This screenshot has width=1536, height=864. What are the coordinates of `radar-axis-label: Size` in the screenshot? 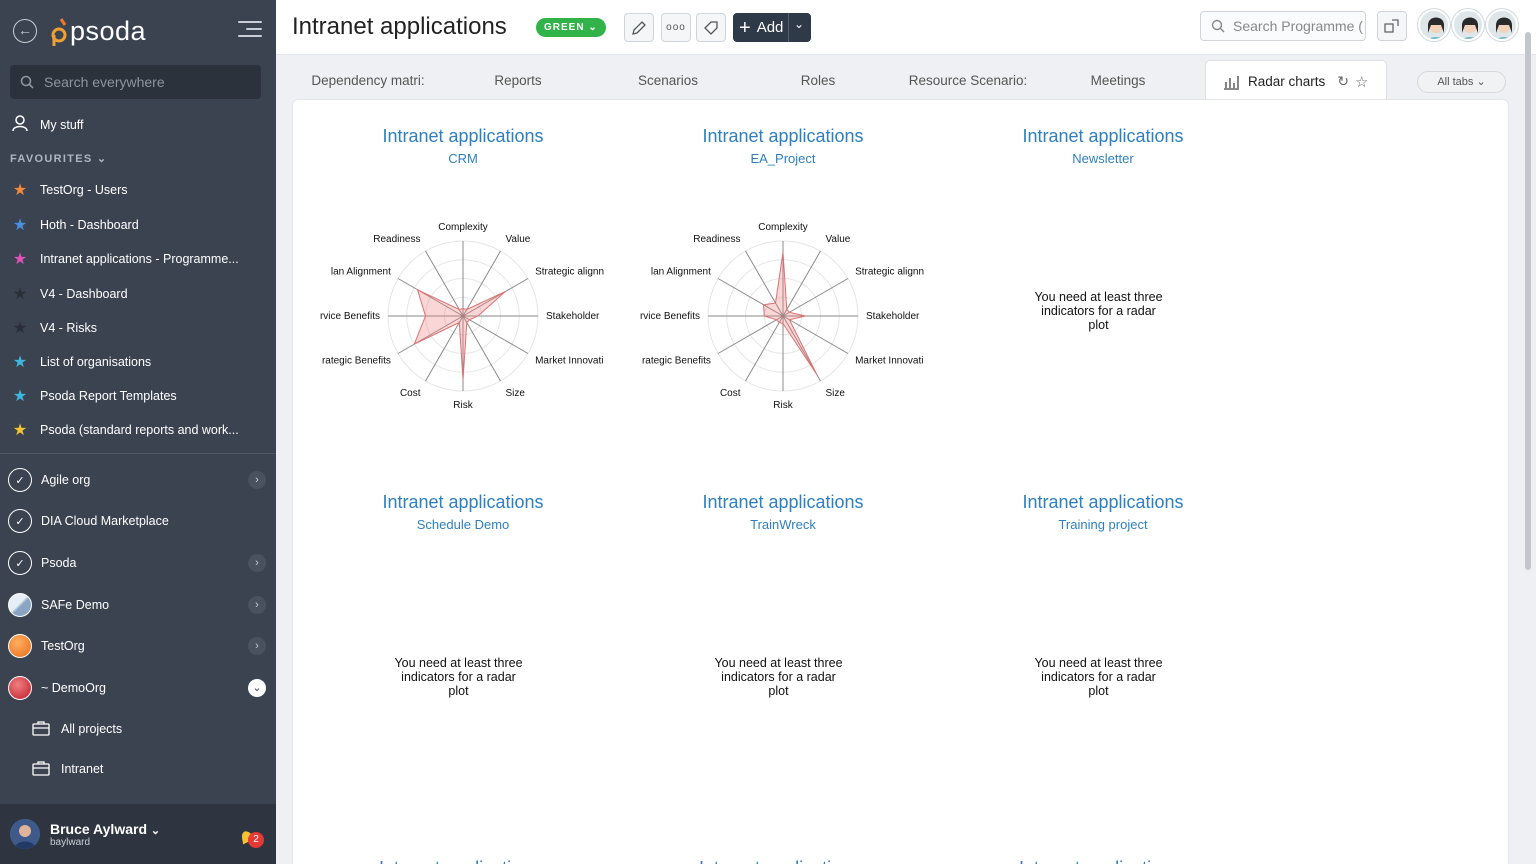 It's located at (836, 393).